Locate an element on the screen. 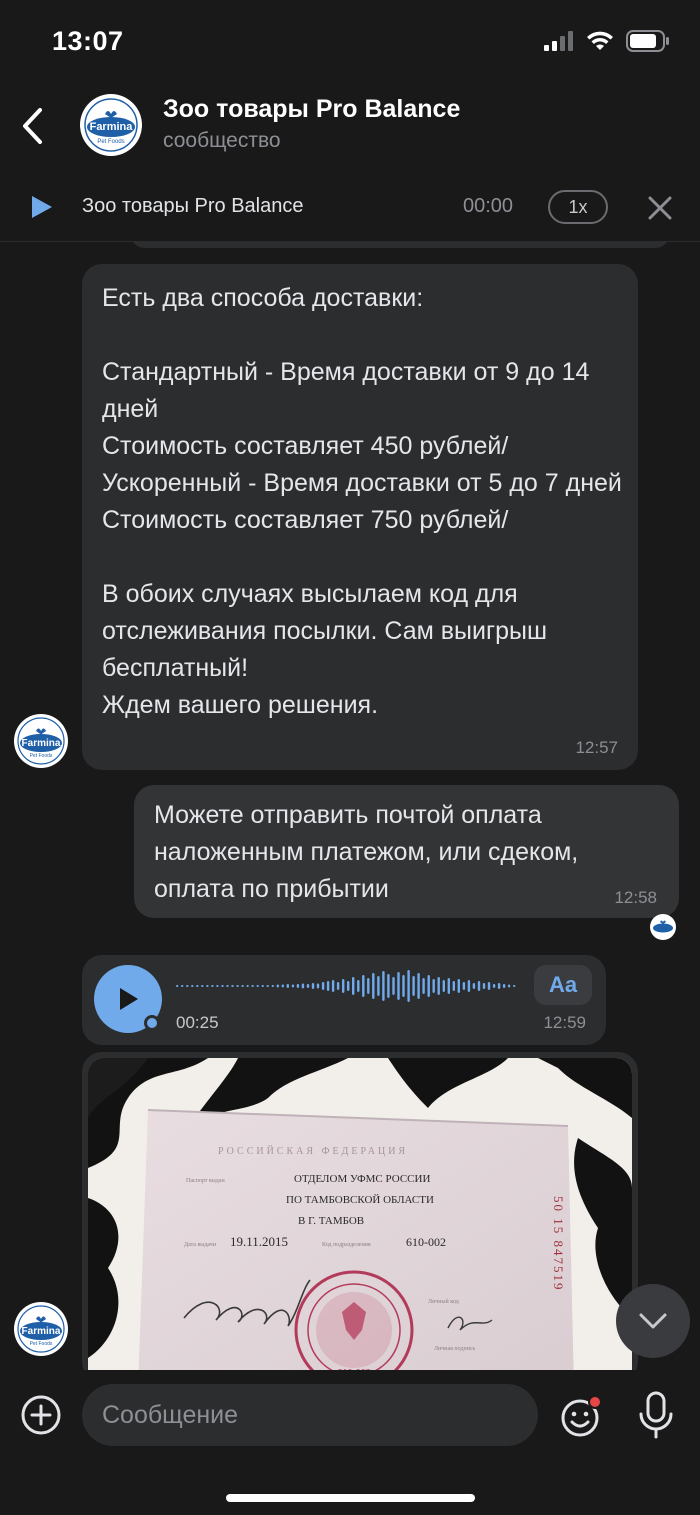 The image size is (700, 1515). voice-waveform is located at coordinates (347, 986).